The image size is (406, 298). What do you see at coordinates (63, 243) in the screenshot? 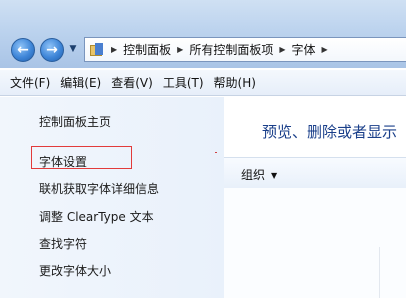
I see `find-character-link: 查找字符` at bounding box center [63, 243].